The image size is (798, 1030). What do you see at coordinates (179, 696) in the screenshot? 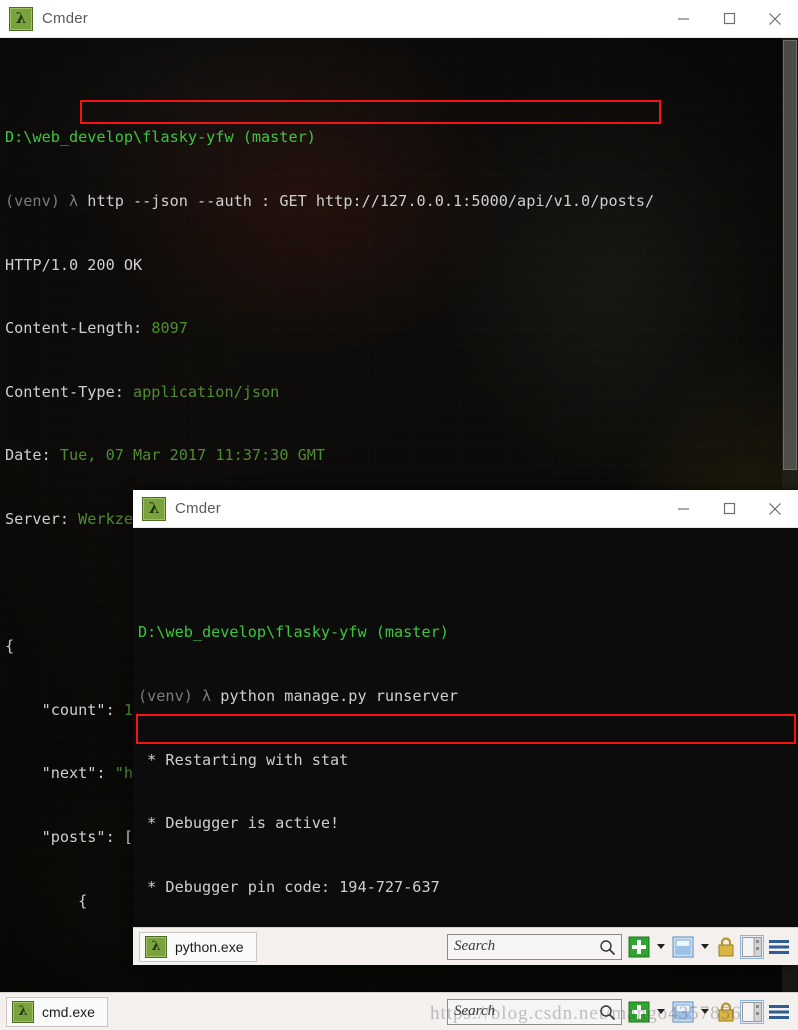
I see `secondary-venv-prompt: (venv) λ` at bounding box center [179, 696].